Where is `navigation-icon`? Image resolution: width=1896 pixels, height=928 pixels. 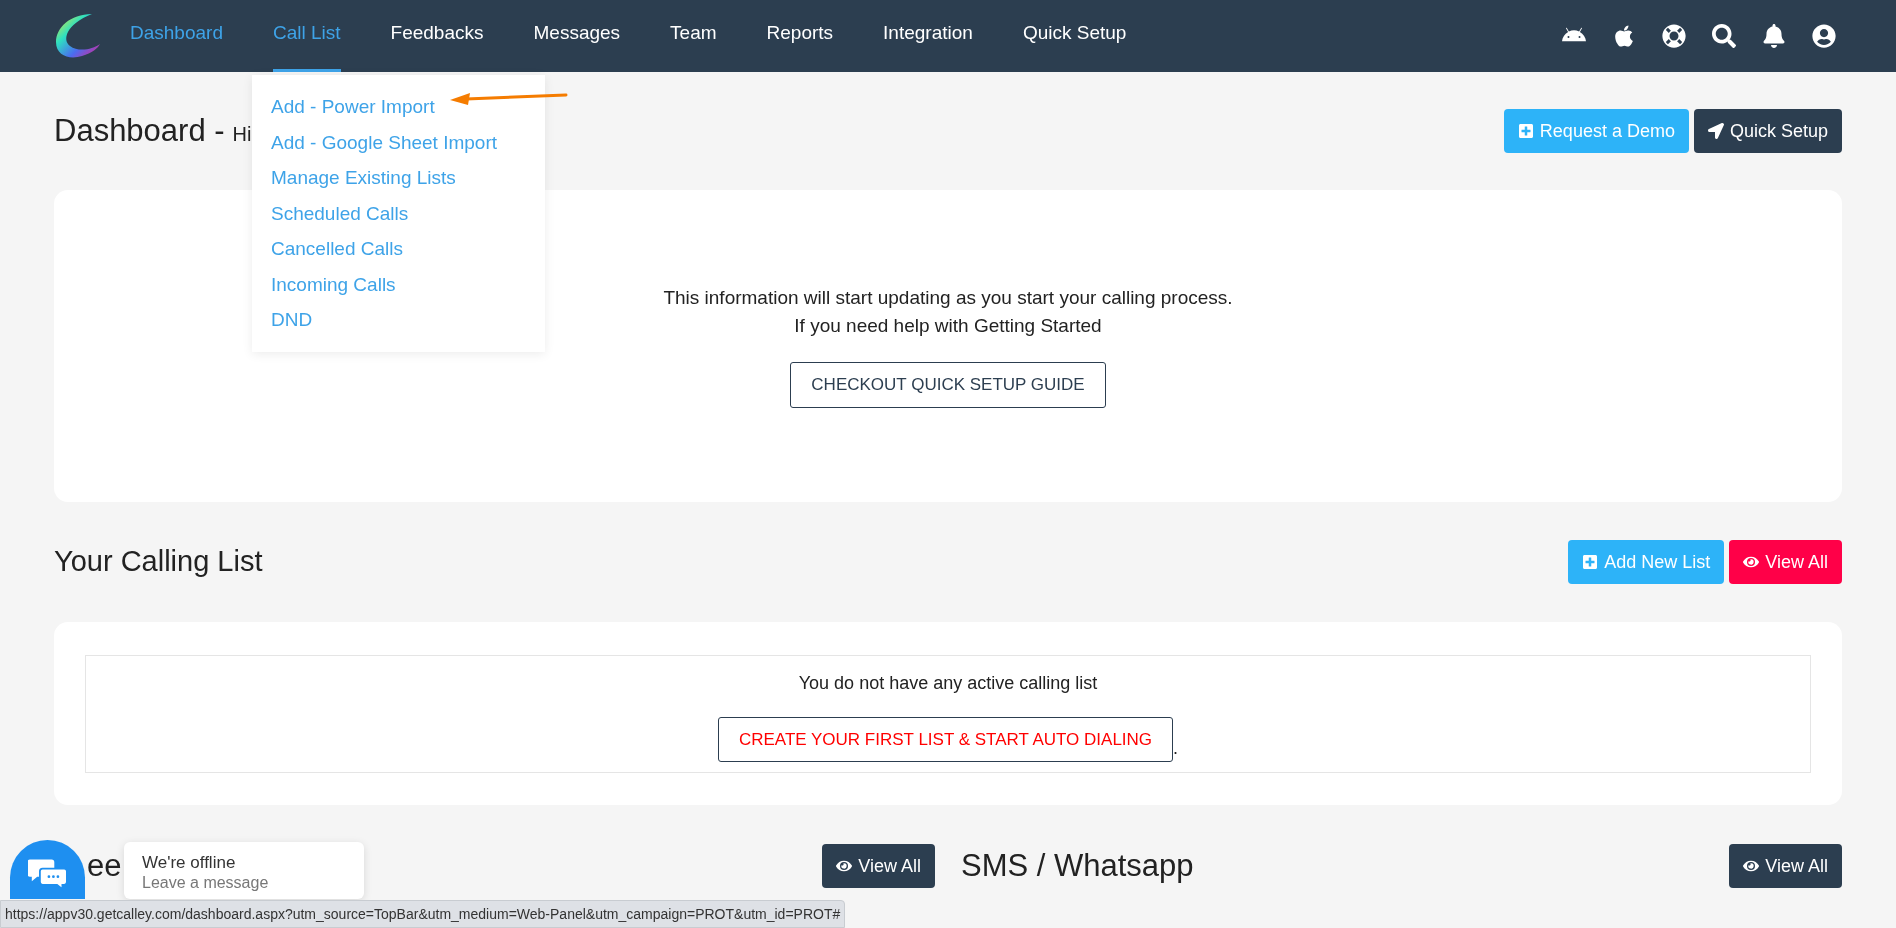 navigation-icon is located at coordinates (1715, 131).